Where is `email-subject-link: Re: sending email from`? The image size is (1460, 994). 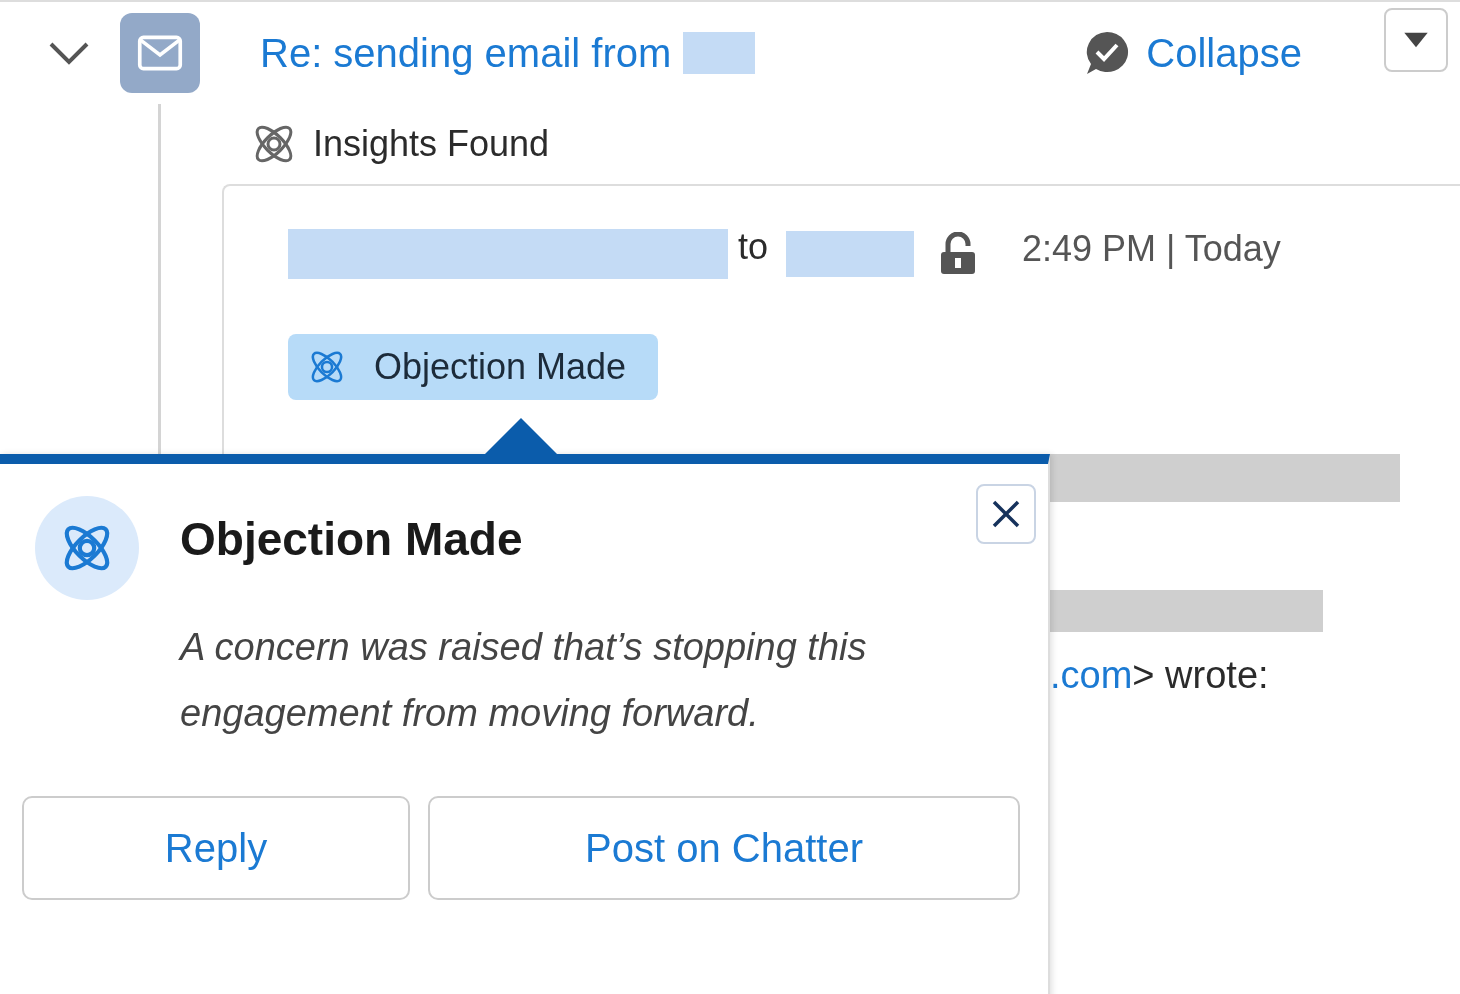 email-subject-link: Re: sending email from is located at coordinates (466, 53).